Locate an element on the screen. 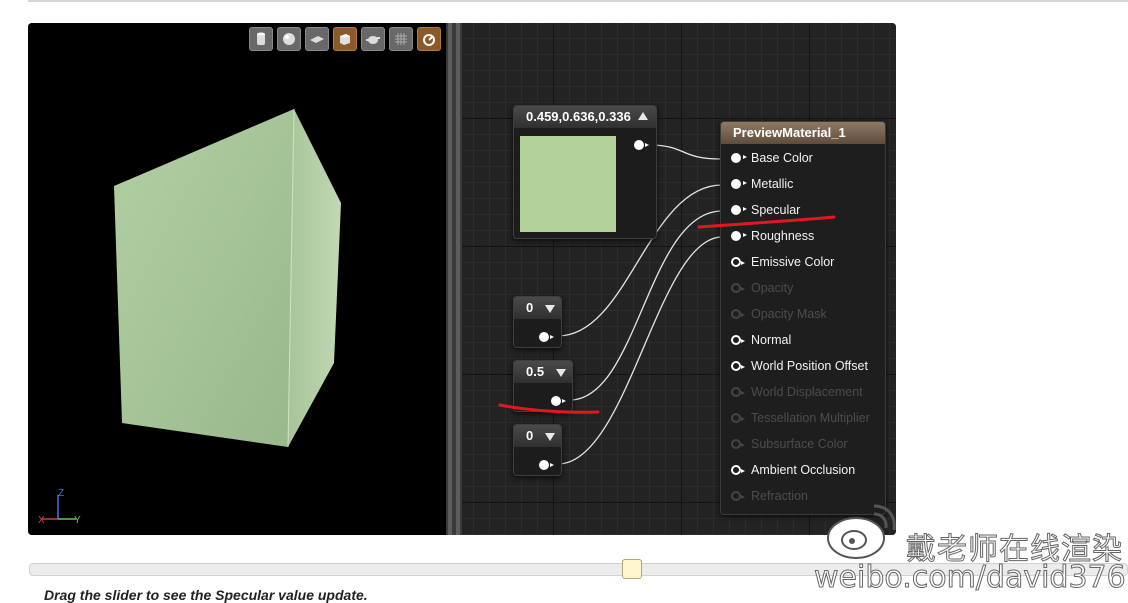  constant3-header: 0.459,0.636,0.336 is located at coordinates (585, 117).